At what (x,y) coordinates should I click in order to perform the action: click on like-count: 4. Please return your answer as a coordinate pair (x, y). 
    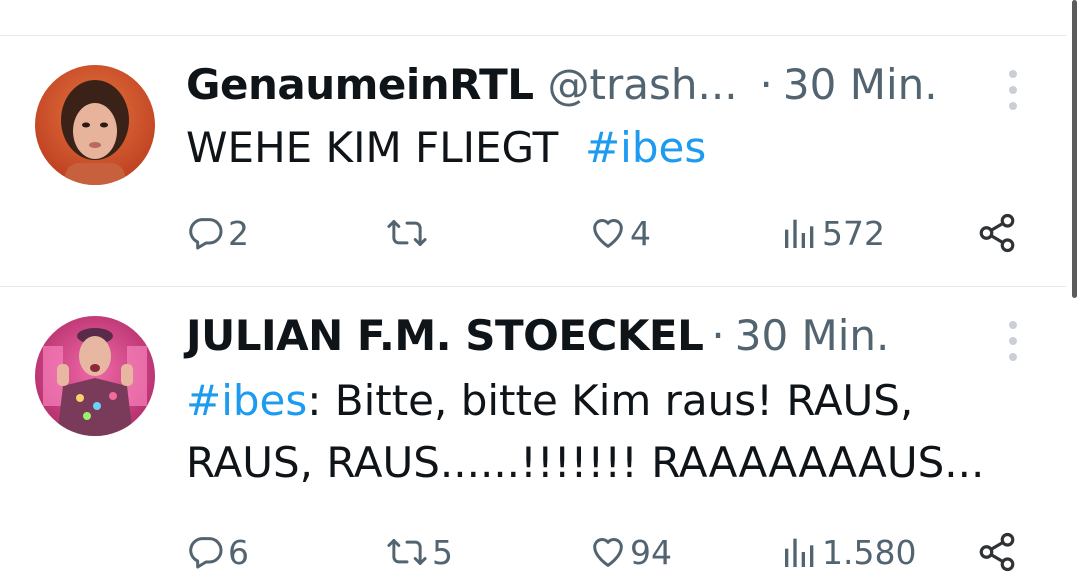
    Looking at the image, I should click on (640, 233).